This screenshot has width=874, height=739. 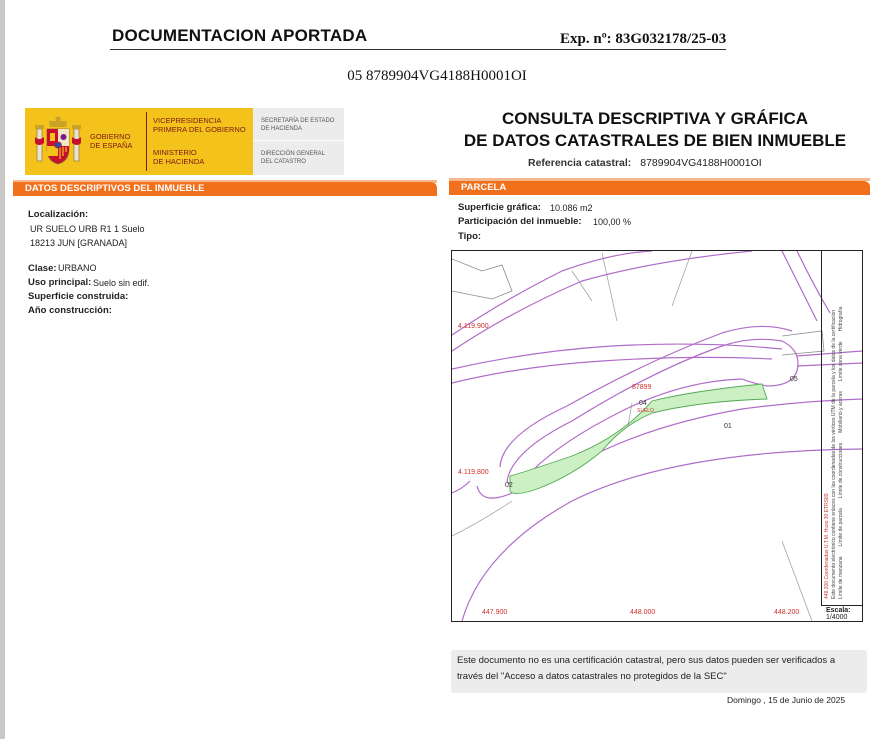 What do you see at coordinates (78, 296) in the screenshot?
I see `superficie-construida-label: Superficie construida:` at bounding box center [78, 296].